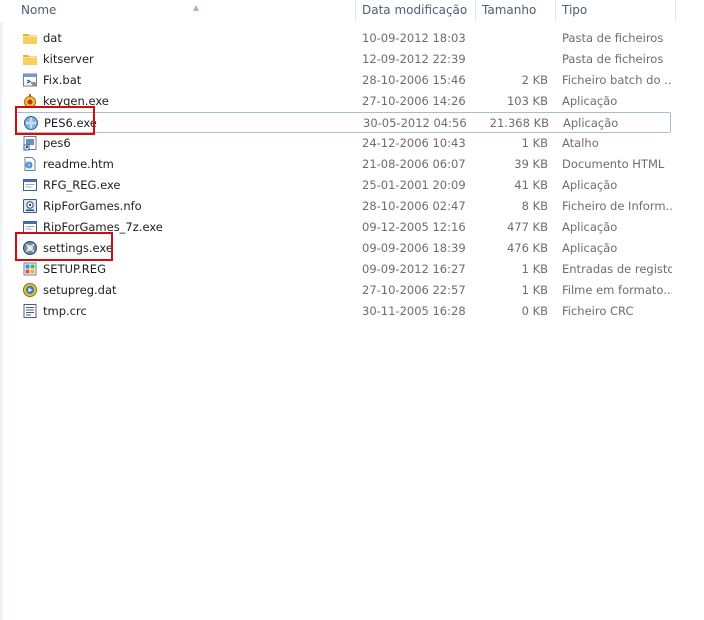 The height and width of the screenshot is (620, 704). Describe the element at coordinates (30, 290) in the screenshot. I see `media-file-icon` at that location.